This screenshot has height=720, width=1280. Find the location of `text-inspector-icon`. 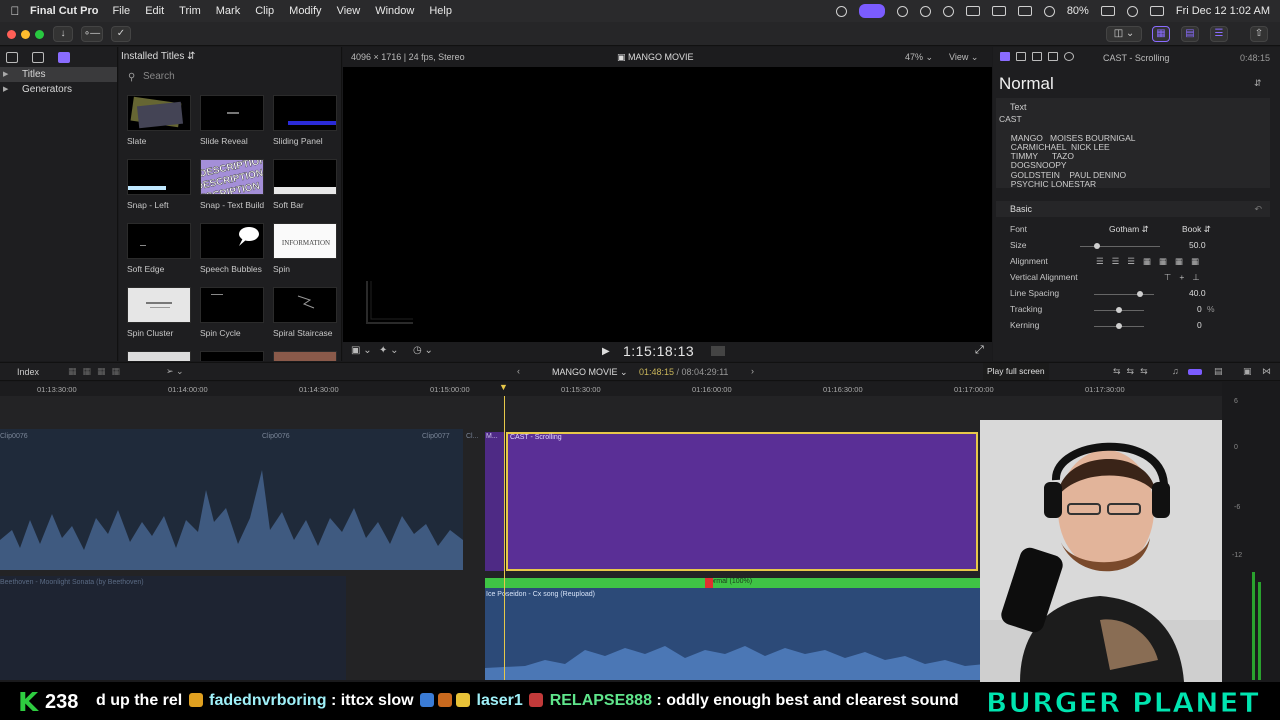

text-inspector-icon is located at coordinates (1005, 56).